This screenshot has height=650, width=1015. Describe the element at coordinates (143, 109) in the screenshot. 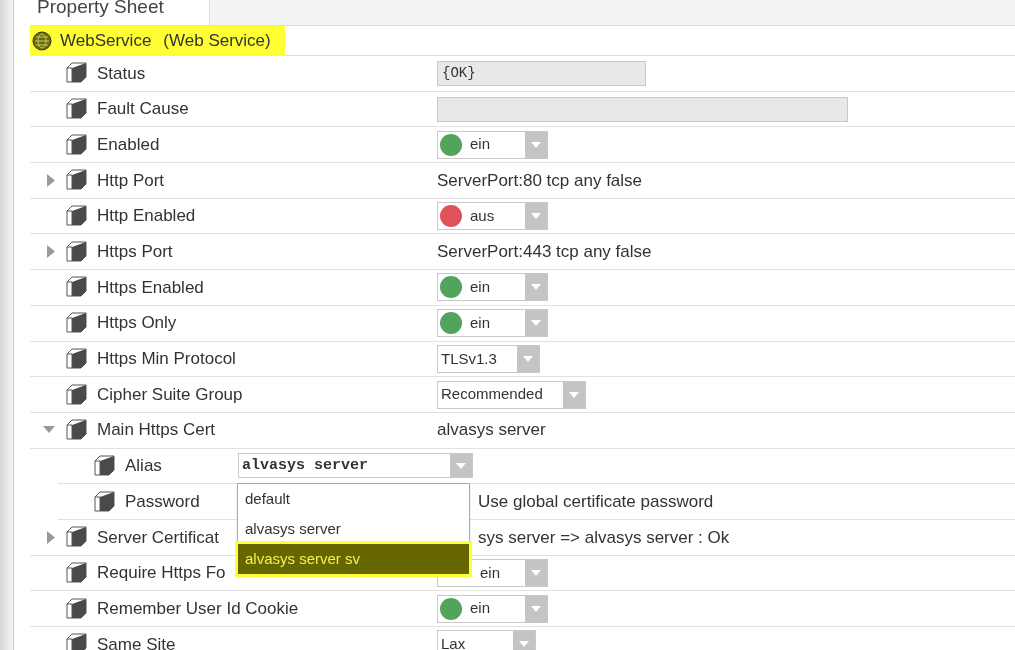

I see `property-label: Fault Cause` at that location.